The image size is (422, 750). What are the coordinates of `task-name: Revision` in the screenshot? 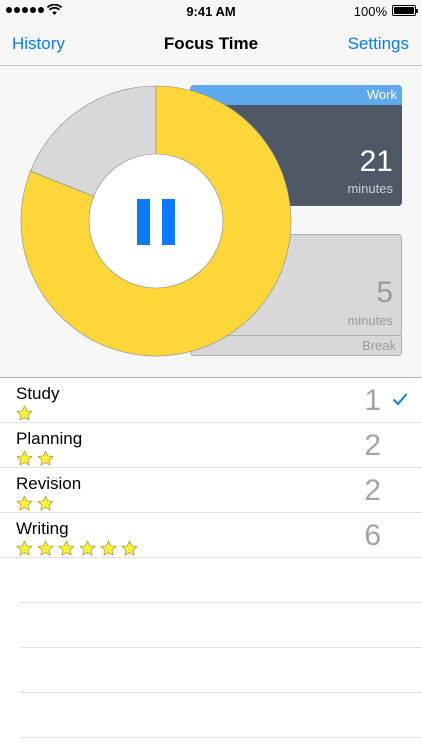 It's located at (49, 483).